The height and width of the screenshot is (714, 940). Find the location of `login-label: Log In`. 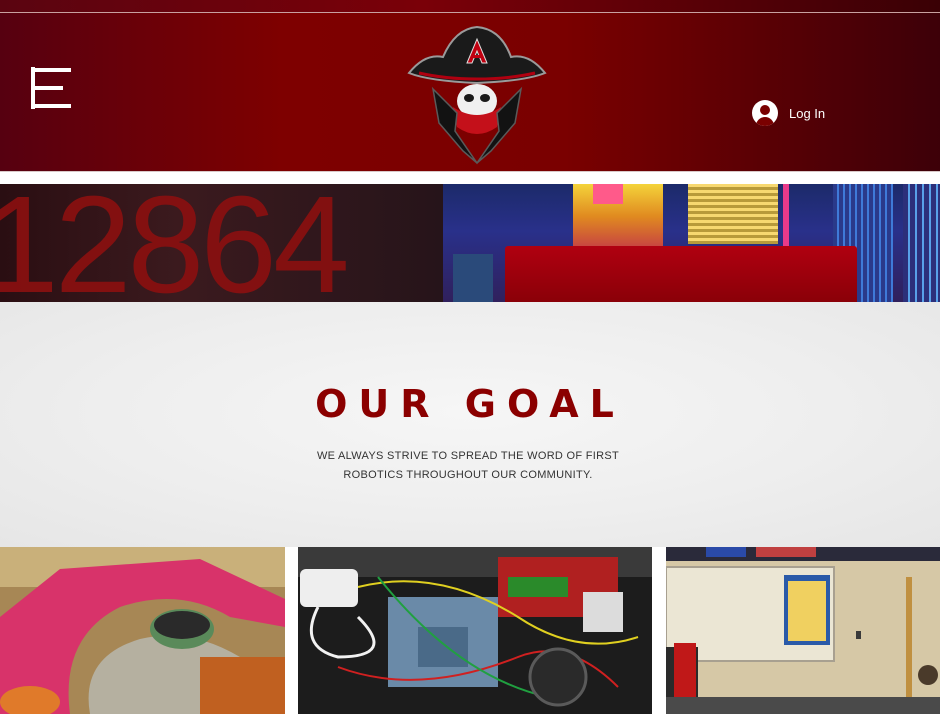

login-label: Log In is located at coordinates (807, 113).